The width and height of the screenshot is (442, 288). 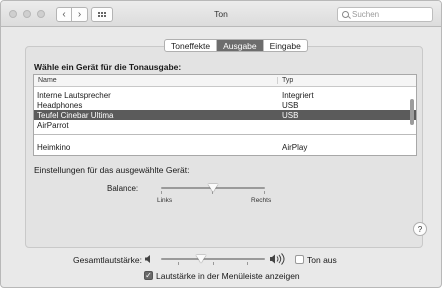 I want to click on show-in-menubar-label: Lautstärke in der Menüleiste anzeigen, so click(x=228, y=276).